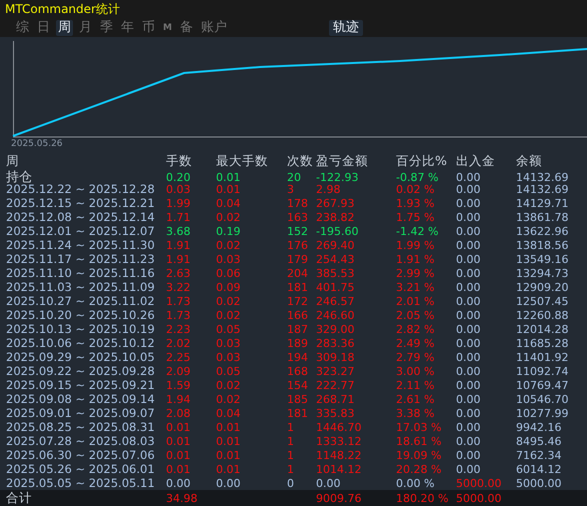 This screenshot has height=506, width=587. Describe the element at coordinates (43, 28) in the screenshot. I see `period-tab: 日` at that location.